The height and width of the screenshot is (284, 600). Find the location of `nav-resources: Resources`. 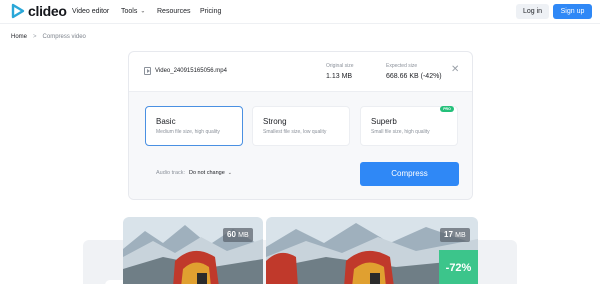

nav-resources: Resources is located at coordinates (173, 12).